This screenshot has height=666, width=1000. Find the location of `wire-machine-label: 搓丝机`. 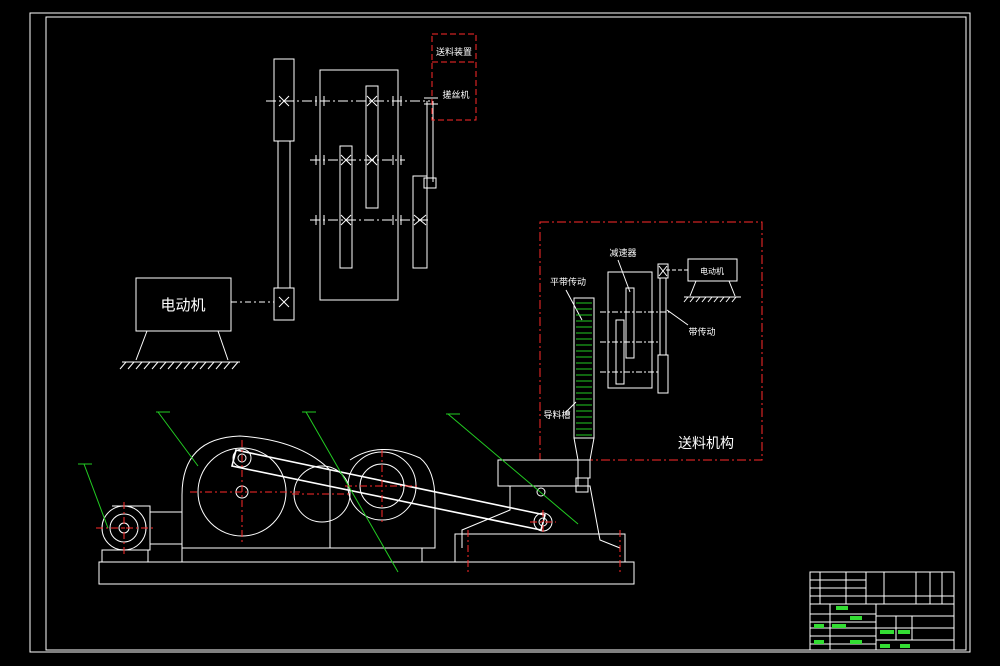

wire-machine-label: 搓丝机 is located at coordinates (455, 95).